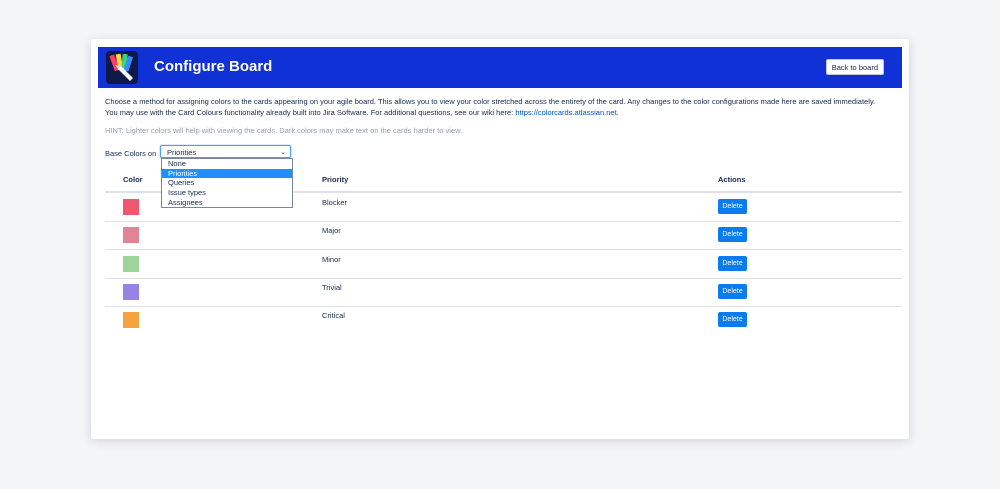  What do you see at coordinates (565, 112) in the screenshot?
I see `wiki-link: https://colorcards.atlassian.net` at bounding box center [565, 112].